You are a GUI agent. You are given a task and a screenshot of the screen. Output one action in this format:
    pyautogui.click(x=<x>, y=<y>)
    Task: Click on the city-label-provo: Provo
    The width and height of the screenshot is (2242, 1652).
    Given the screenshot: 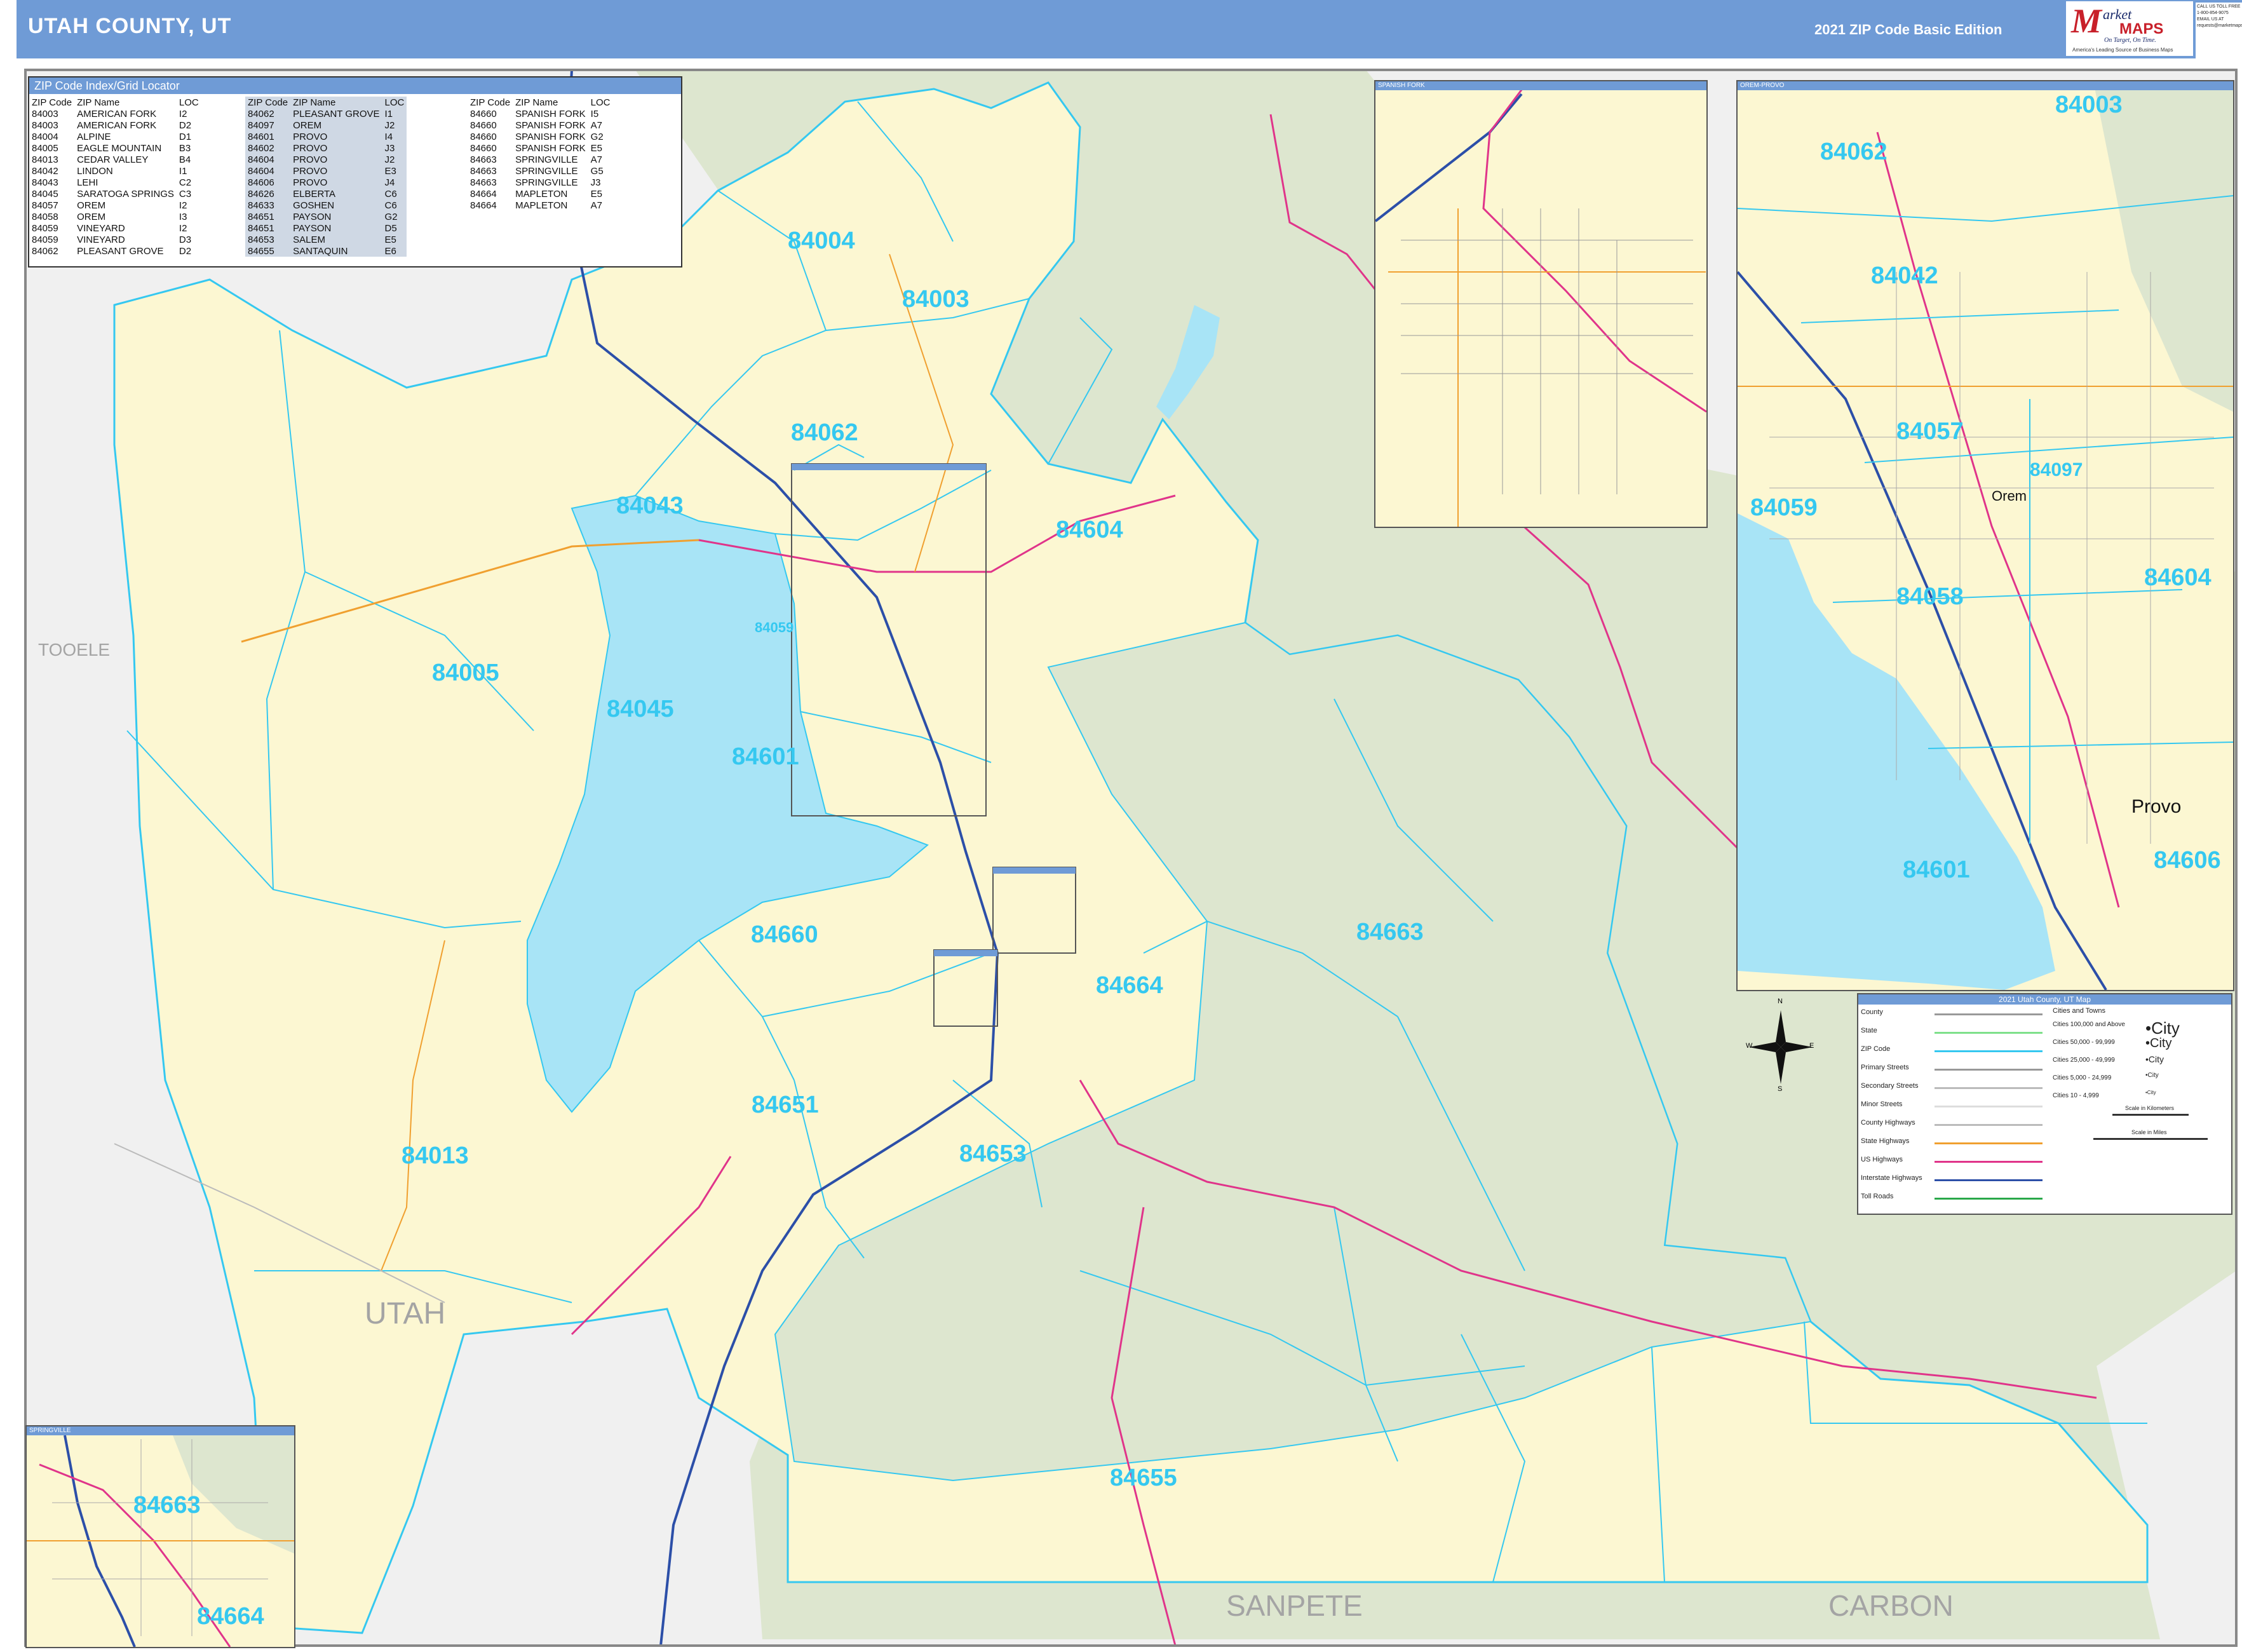 What is the action you would take?
    pyautogui.click(x=2156, y=806)
    